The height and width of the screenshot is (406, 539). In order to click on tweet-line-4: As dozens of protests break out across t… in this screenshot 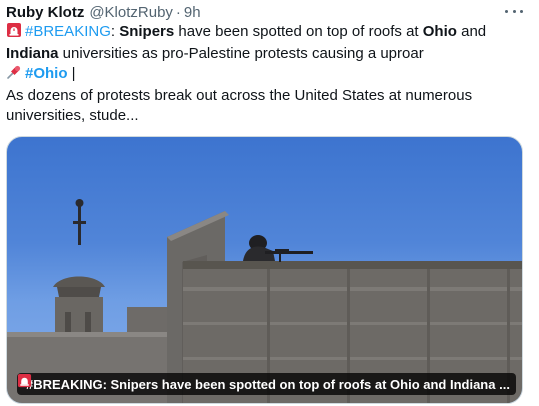, I will do `click(239, 95)`.